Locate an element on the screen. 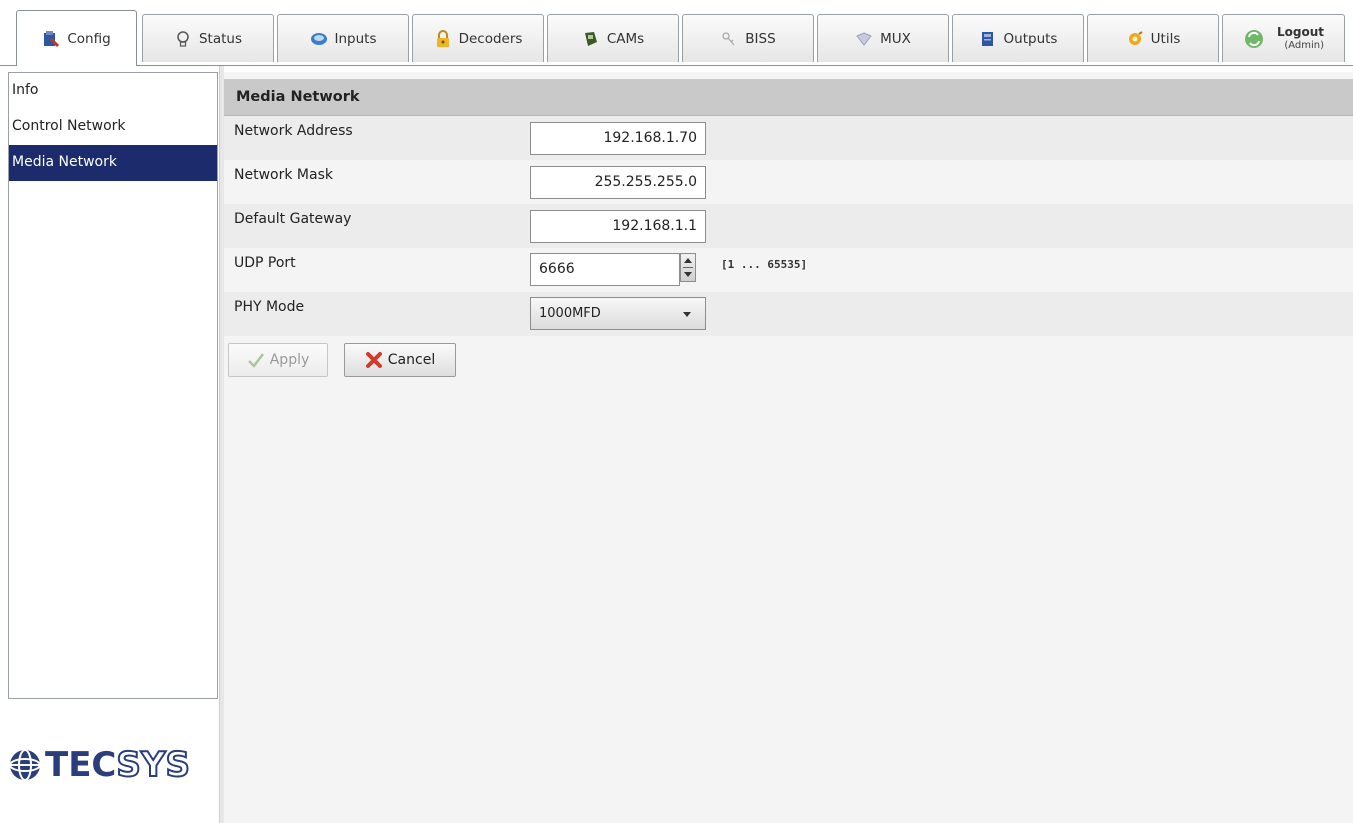  apply-label: Apply is located at coordinates (289, 360).